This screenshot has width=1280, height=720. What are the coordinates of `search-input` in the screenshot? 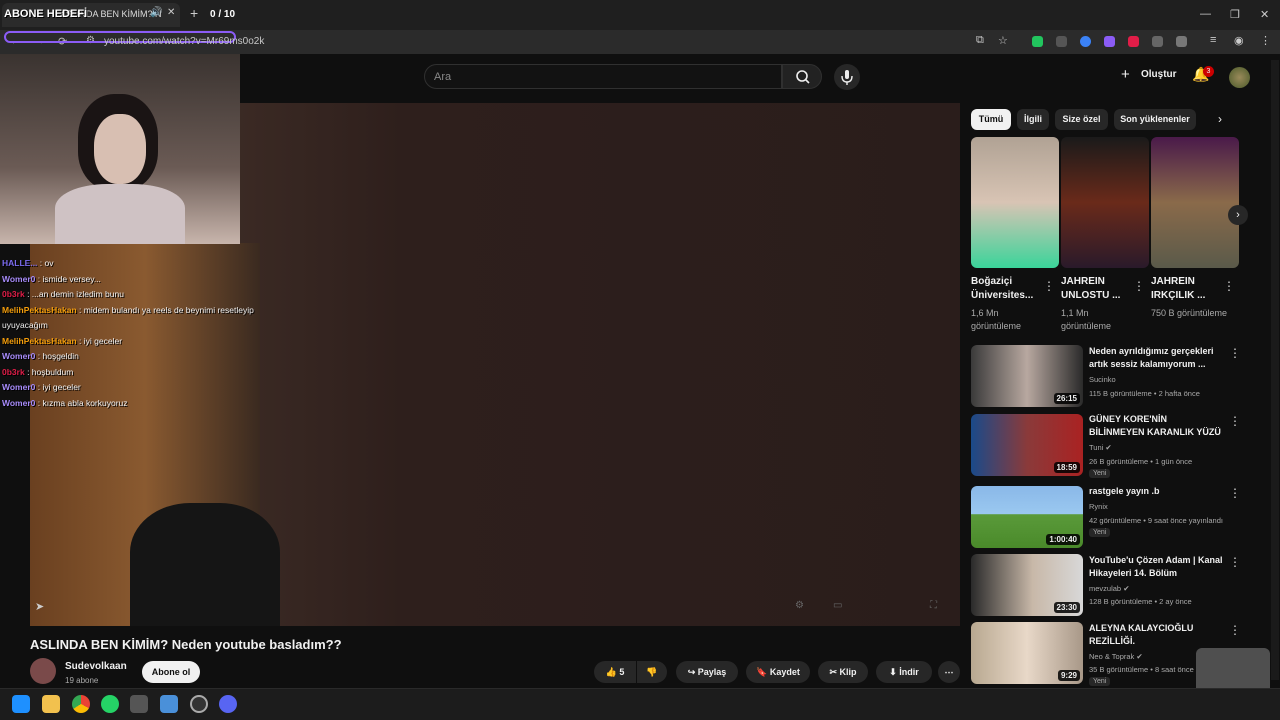 It's located at (603, 76).